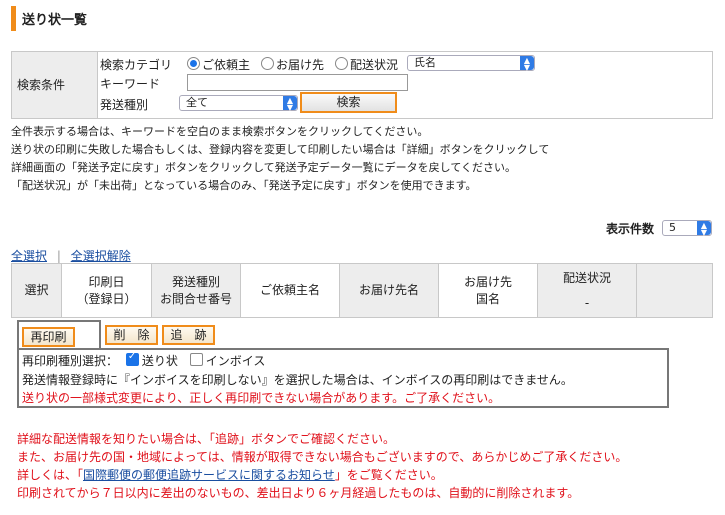 The image size is (725, 515). I want to click on shipping-type-select: 全て ▲ ▼, so click(238, 103).